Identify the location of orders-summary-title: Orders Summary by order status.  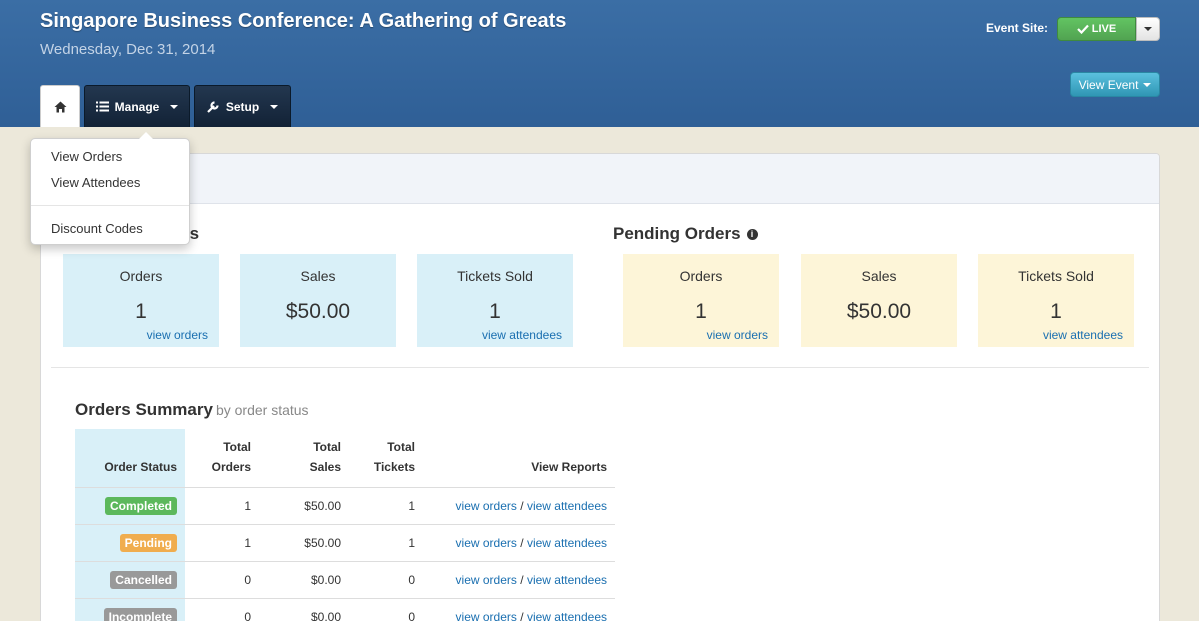
(192, 410).